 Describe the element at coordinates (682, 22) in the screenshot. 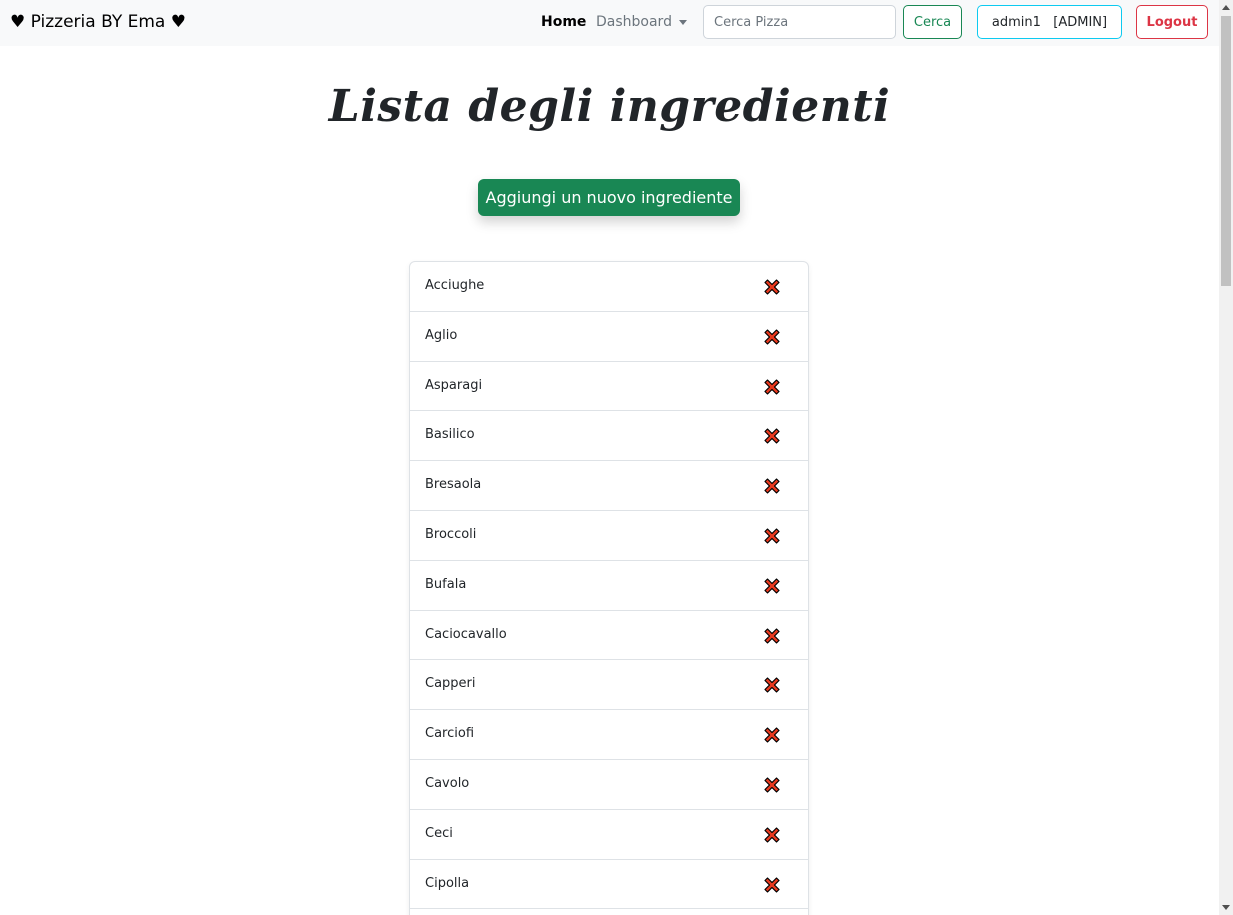

I see `chevron-down-icon` at that location.